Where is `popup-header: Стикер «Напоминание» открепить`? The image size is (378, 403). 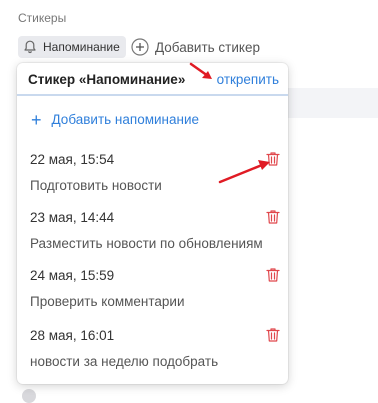 popup-header: Стикер «Напоминание» открепить is located at coordinates (152, 79).